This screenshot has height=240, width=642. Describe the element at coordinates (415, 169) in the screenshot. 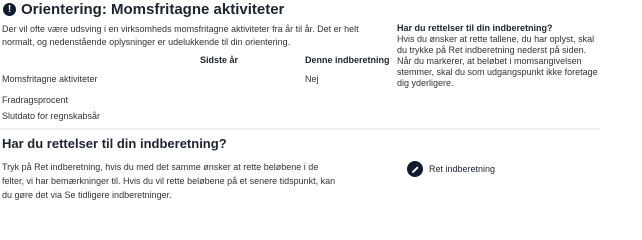

I see `pencil-icon` at that location.